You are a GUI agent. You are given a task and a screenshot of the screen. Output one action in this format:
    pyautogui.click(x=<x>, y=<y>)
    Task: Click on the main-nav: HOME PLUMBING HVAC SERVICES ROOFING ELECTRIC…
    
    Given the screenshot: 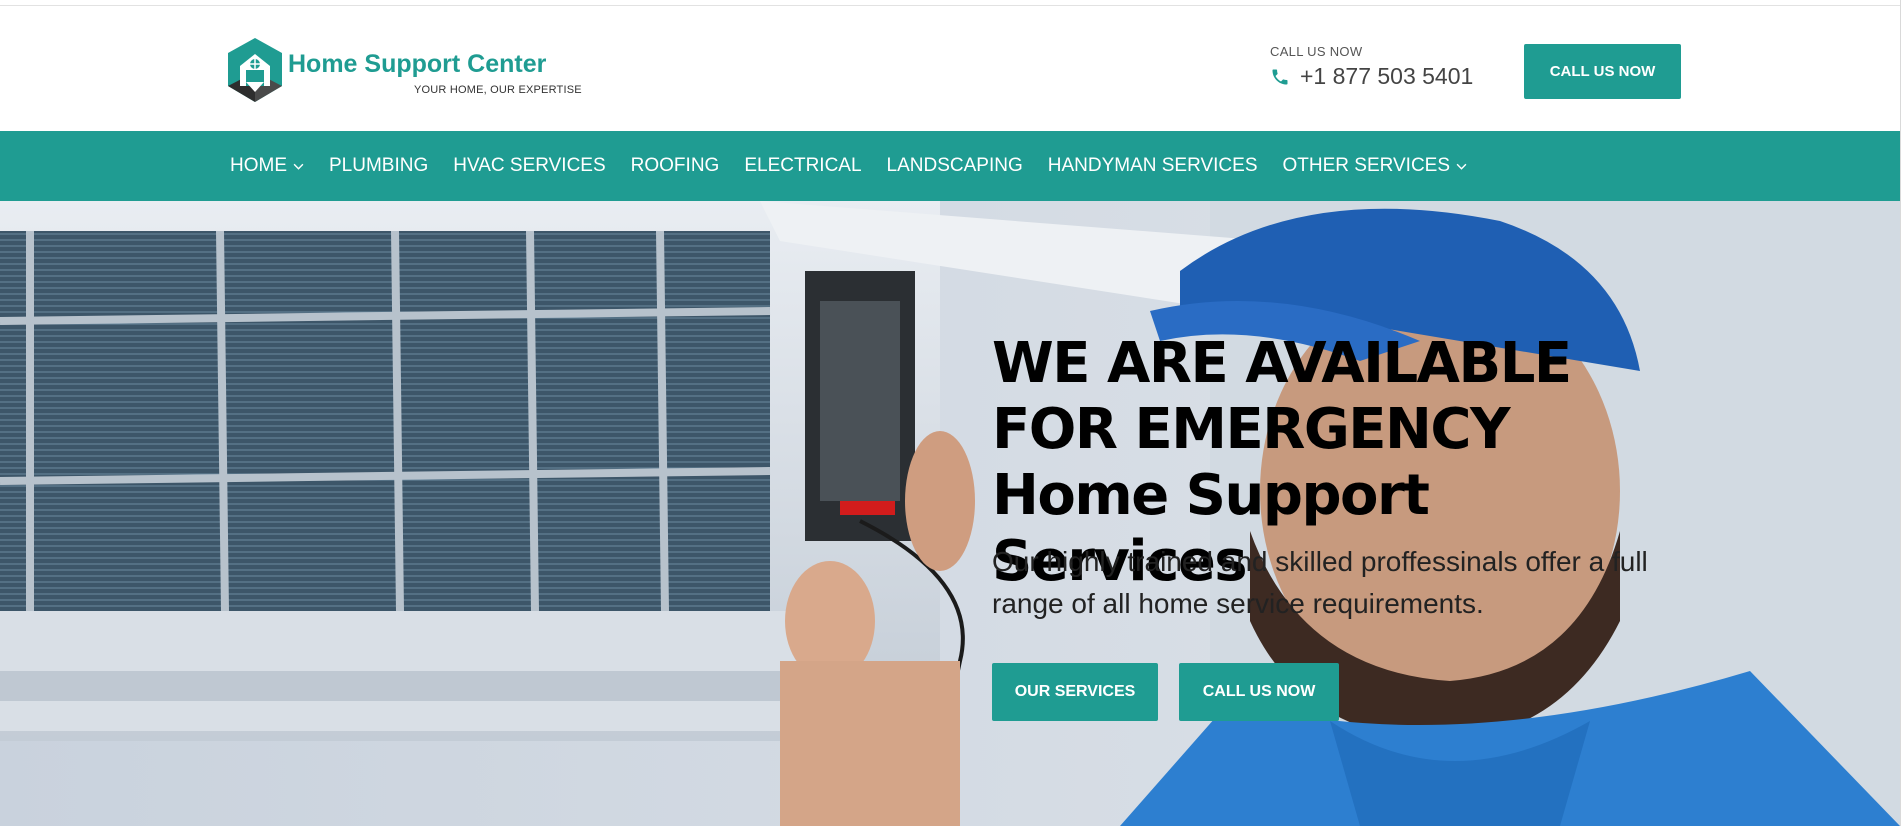 What is the action you would take?
    pyautogui.click(x=950, y=166)
    